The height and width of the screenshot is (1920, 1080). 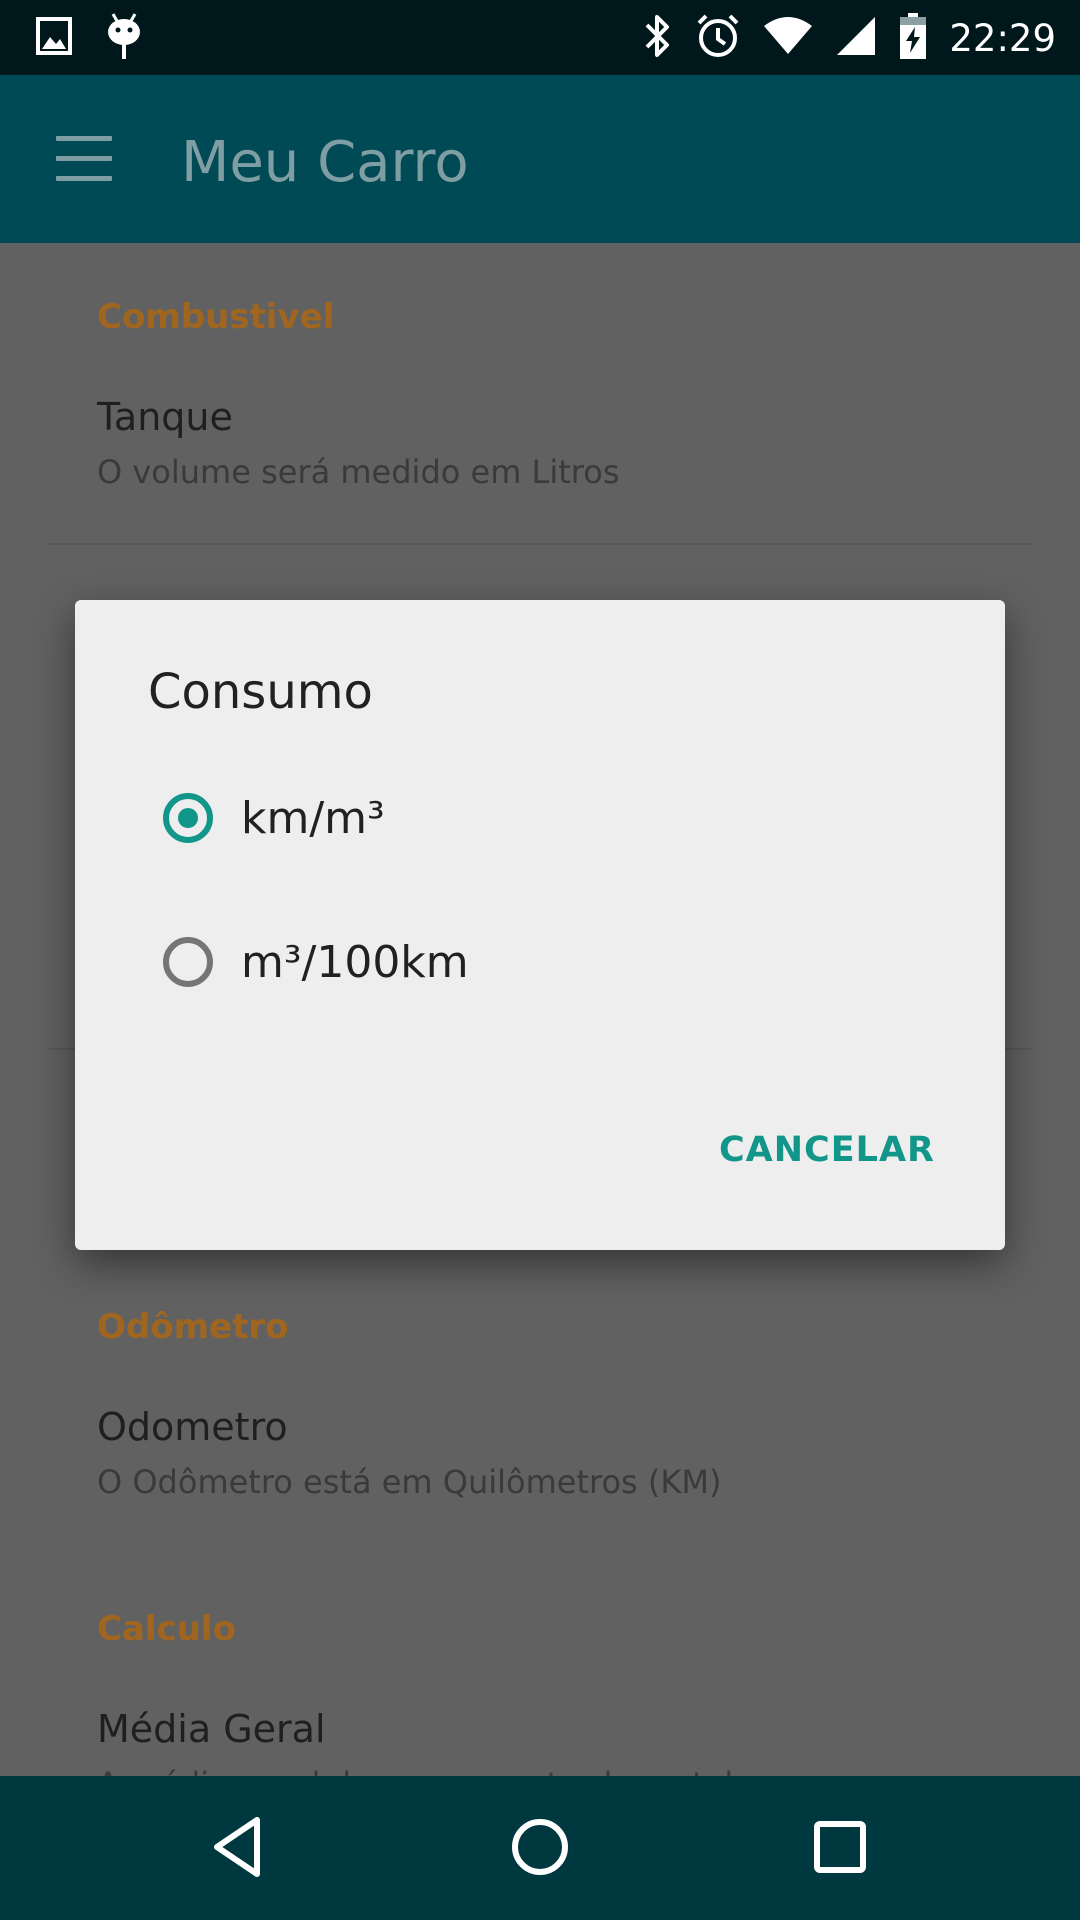 What do you see at coordinates (84, 159) in the screenshot?
I see `hamburger-menu-icon` at bounding box center [84, 159].